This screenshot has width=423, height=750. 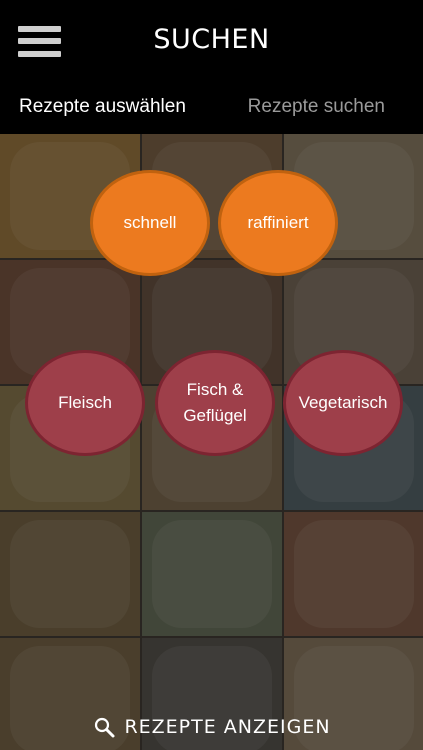 I want to click on filter-label: raffiniert, so click(x=278, y=222).